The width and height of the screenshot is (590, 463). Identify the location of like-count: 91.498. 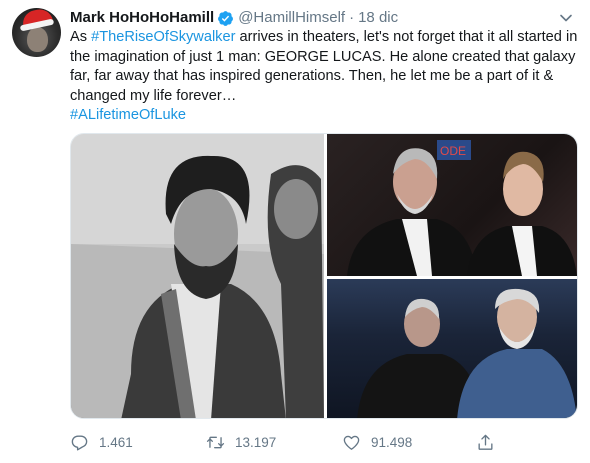
(392, 442).